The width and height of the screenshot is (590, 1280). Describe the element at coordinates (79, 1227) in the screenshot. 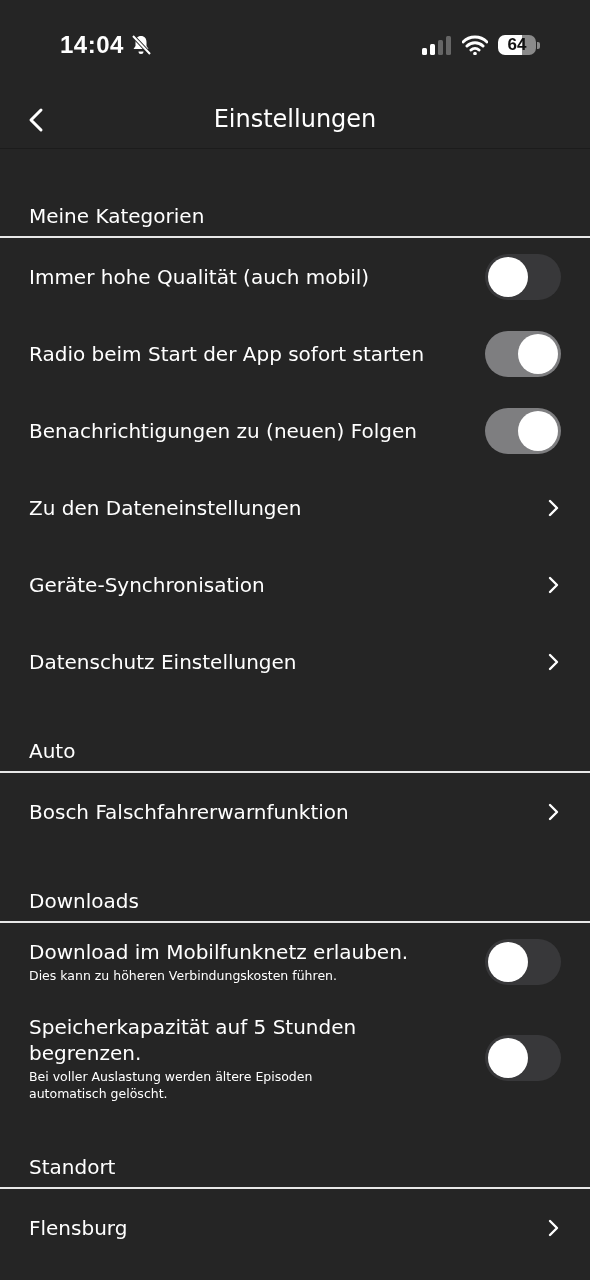

I see `setting-label: Flensburg` at that location.